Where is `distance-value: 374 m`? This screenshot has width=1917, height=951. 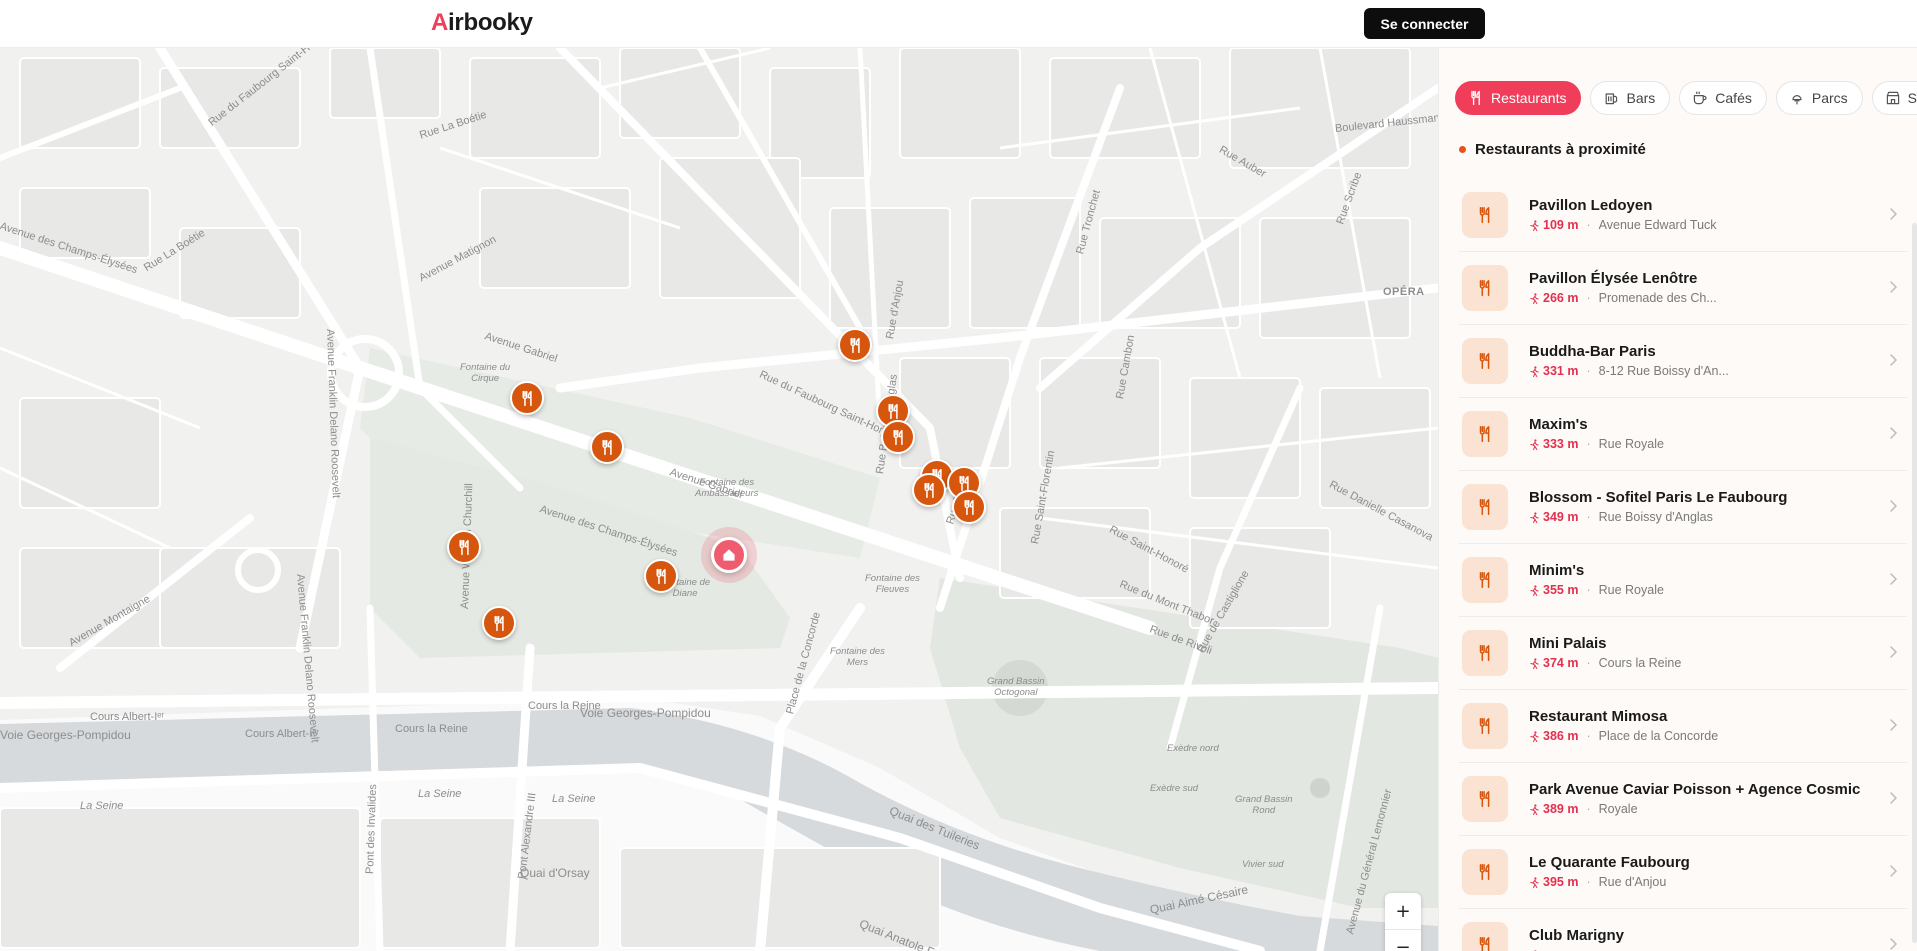 distance-value: 374 m is located at coordinates (1561, 663).